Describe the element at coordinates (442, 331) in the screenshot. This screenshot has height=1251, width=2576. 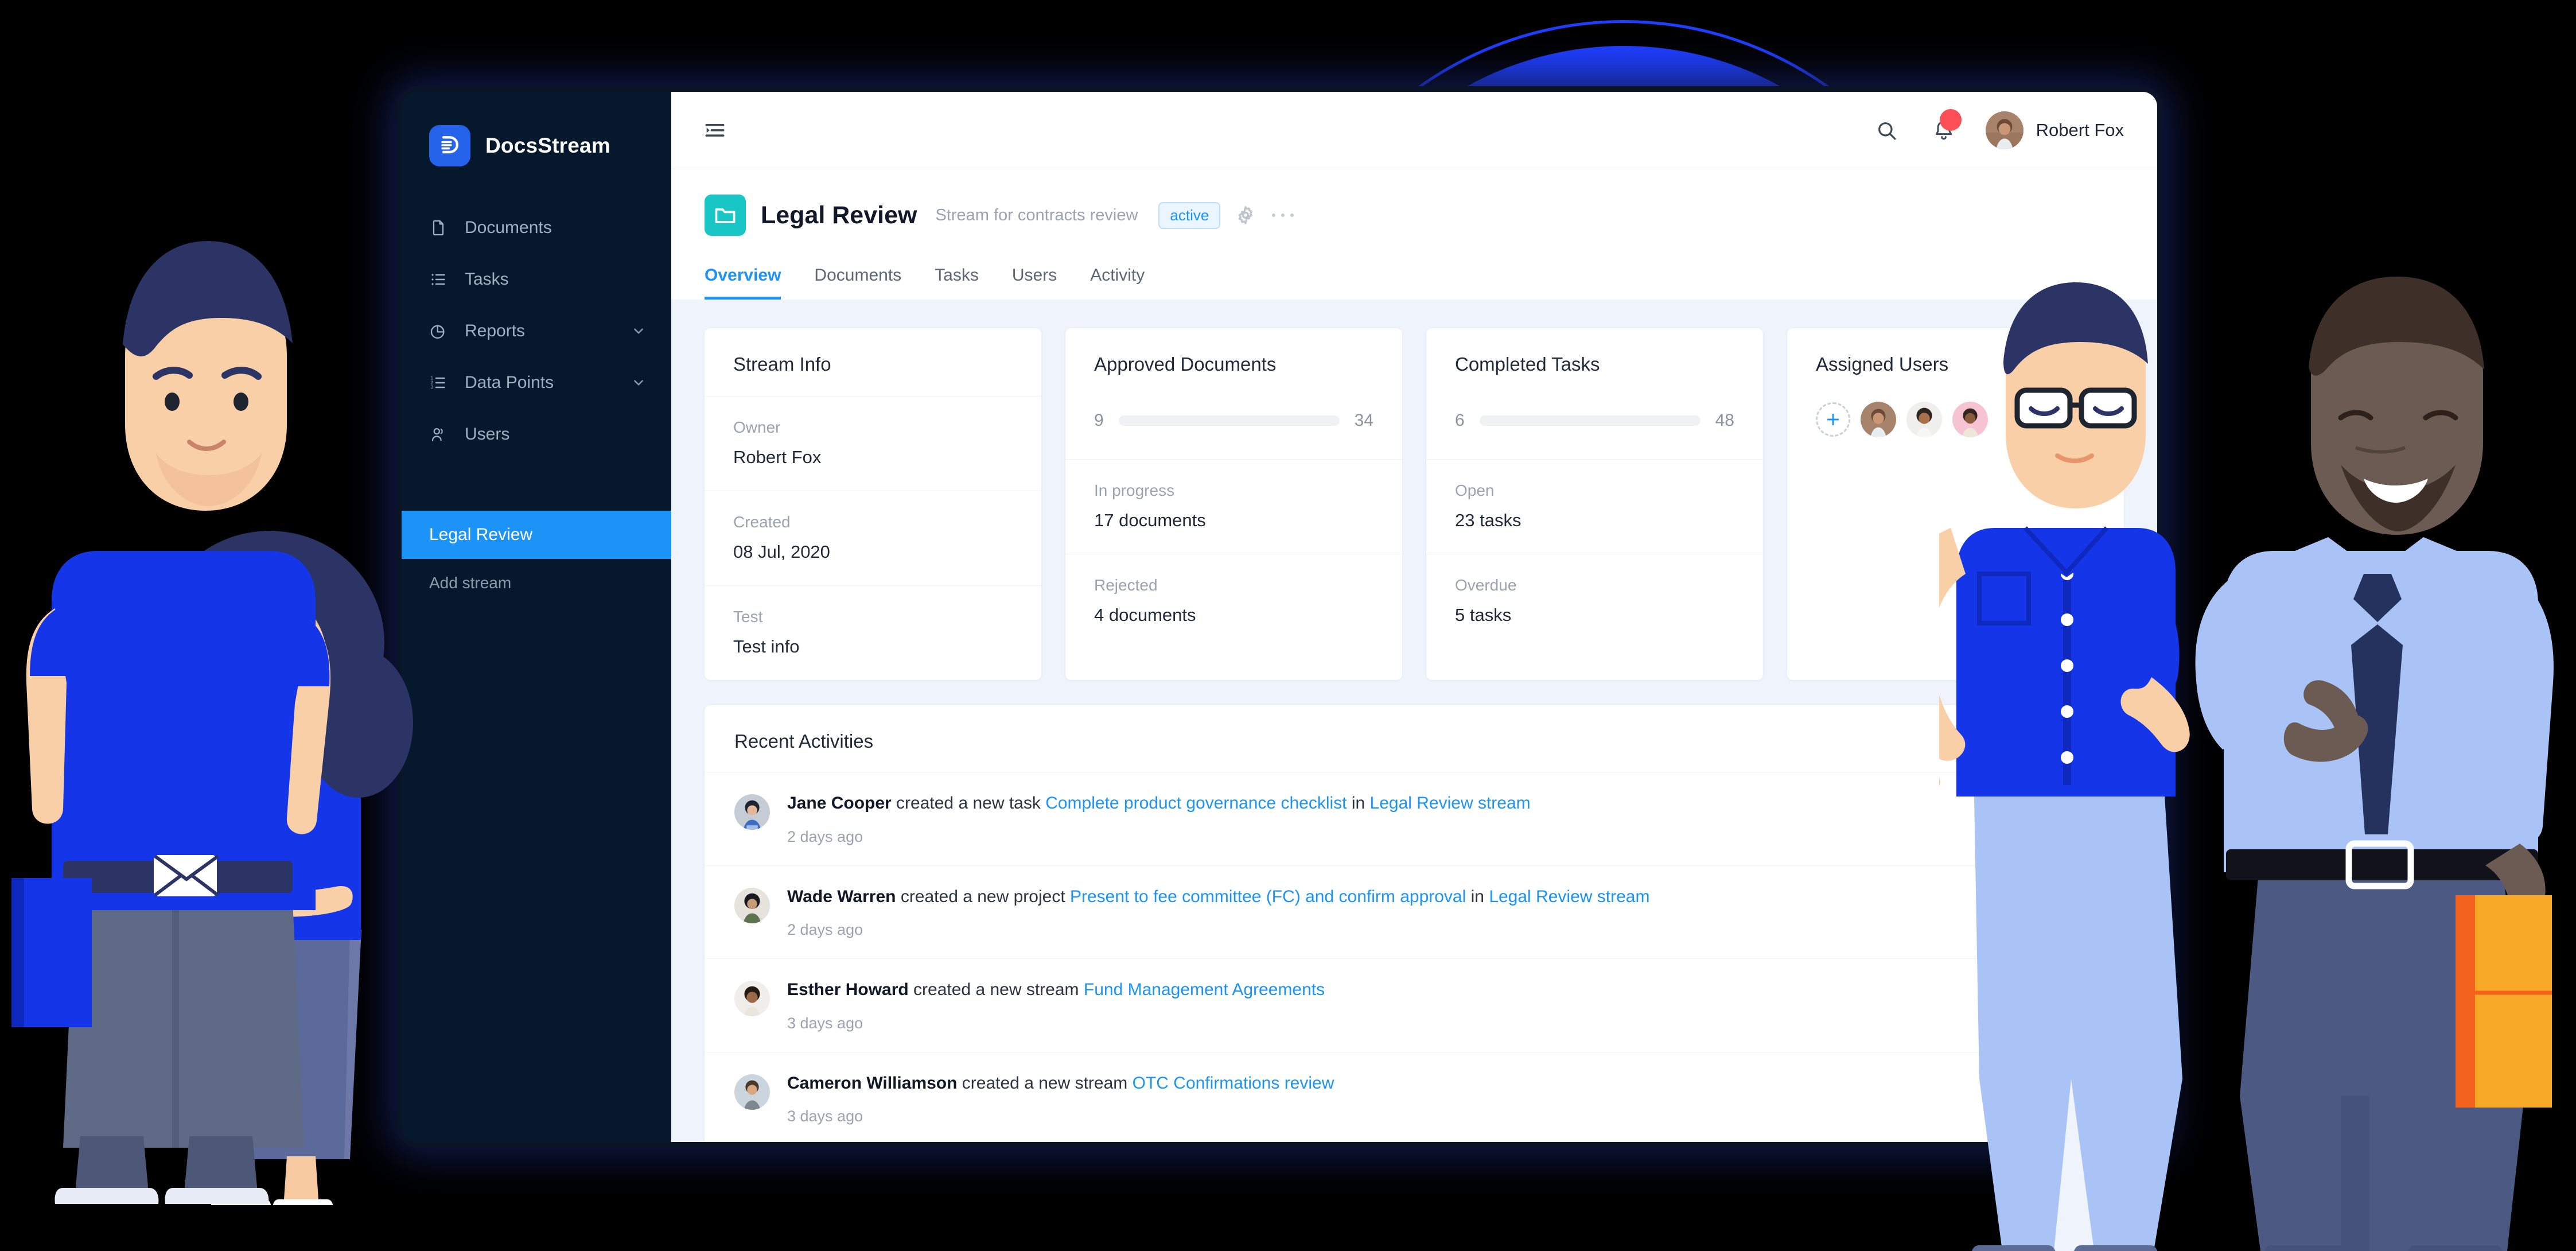
I see `pie-chart-icon` at that location.